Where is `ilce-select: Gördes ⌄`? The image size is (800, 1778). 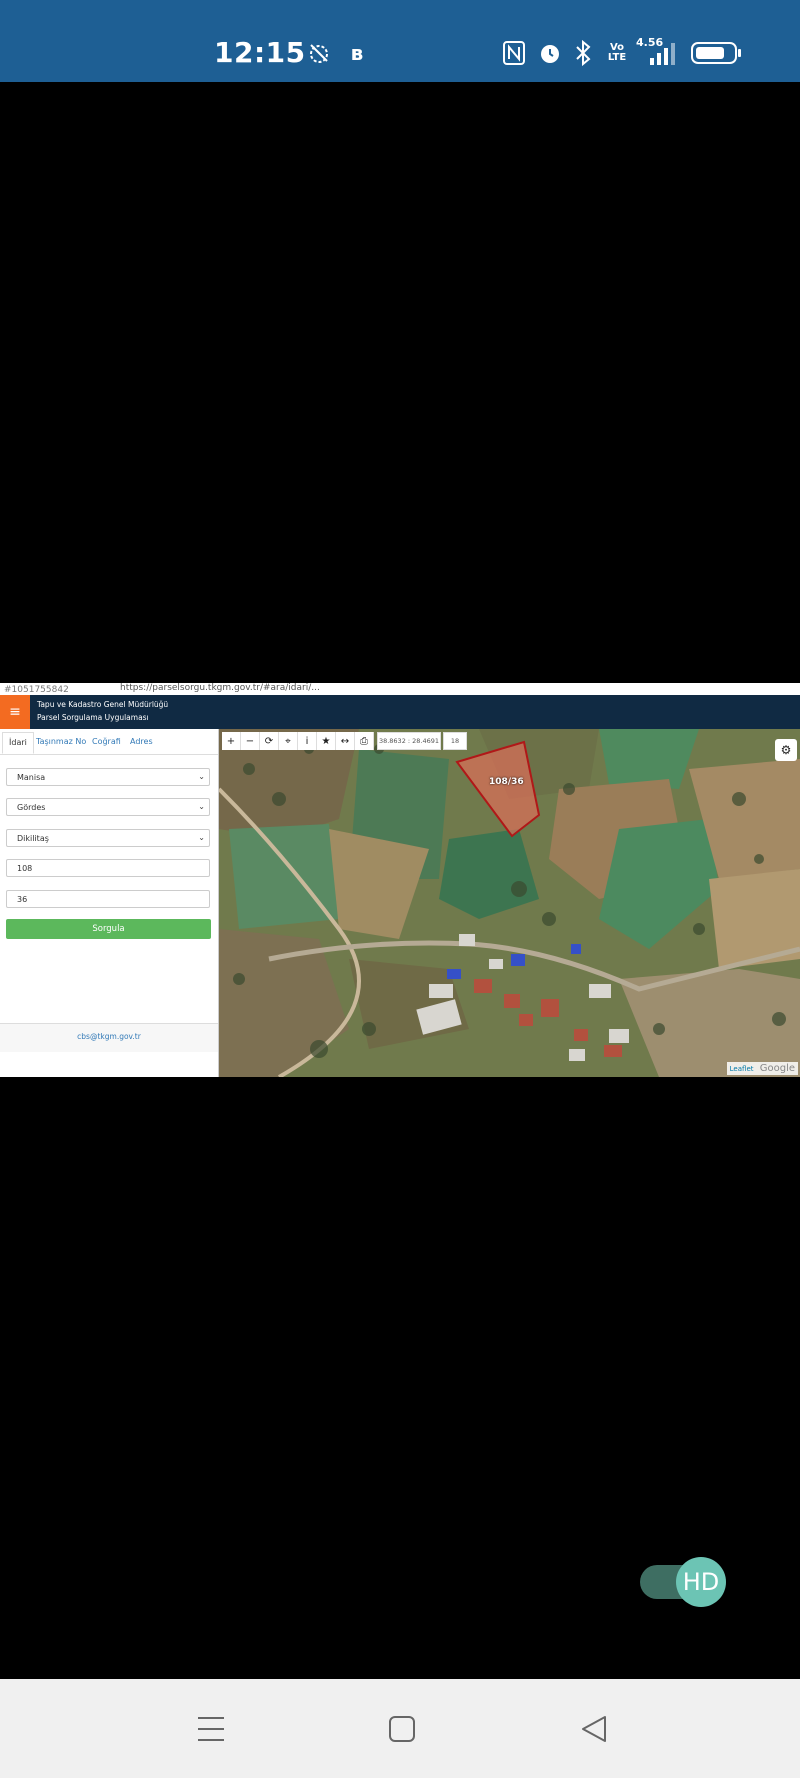
ilce-select: Gördes ⌄ is located at coordinates (108, 807).